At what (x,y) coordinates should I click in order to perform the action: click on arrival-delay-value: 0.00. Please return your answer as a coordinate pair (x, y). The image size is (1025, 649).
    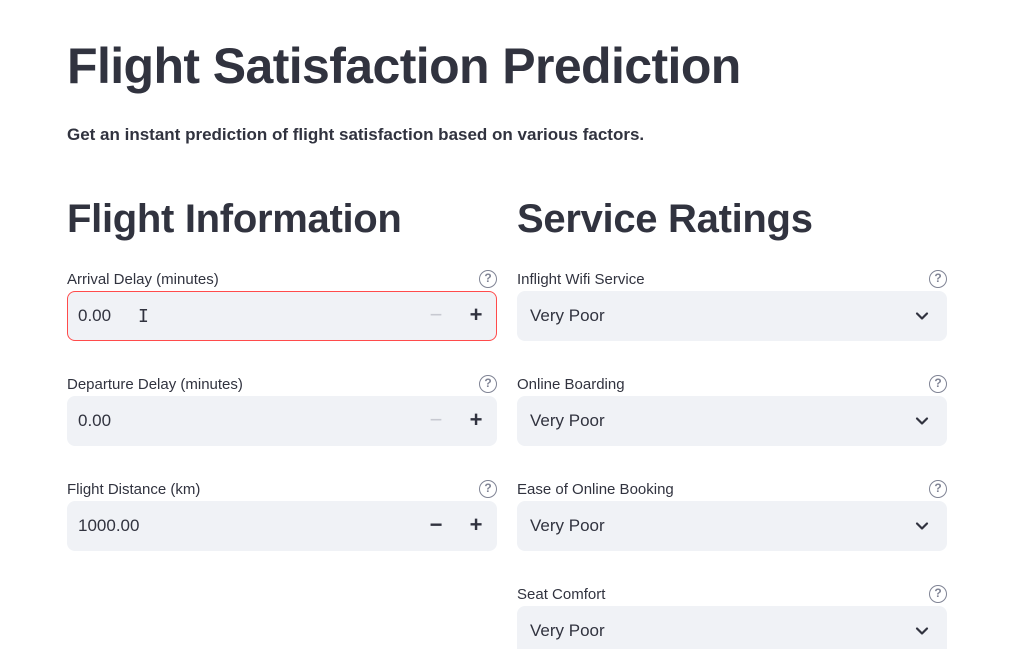
    Looking at the image, I should click on (94, 316).